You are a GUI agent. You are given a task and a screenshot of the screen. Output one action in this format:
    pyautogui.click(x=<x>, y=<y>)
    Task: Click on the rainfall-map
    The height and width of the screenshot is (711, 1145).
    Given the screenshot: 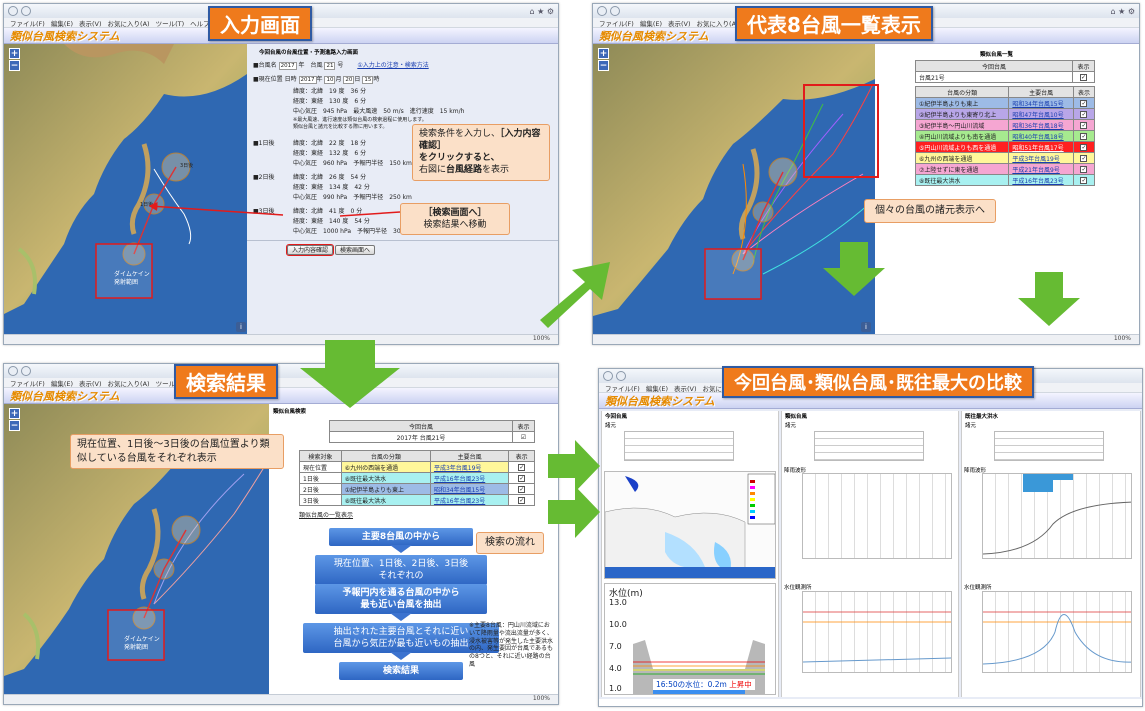 What is the action you would take?
    pyautogui.click(x=690, y=525)
    